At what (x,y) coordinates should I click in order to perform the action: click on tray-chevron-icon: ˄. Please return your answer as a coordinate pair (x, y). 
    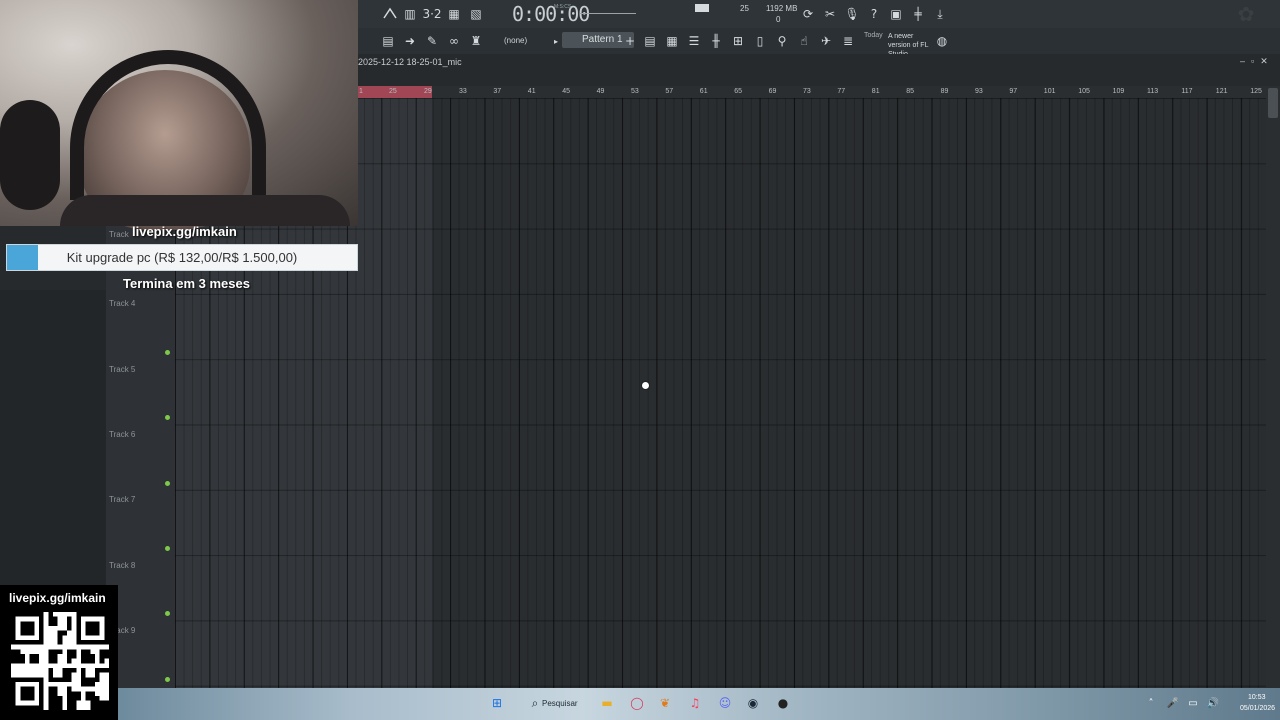
    Looking at the image, I should click on (1151, 703).